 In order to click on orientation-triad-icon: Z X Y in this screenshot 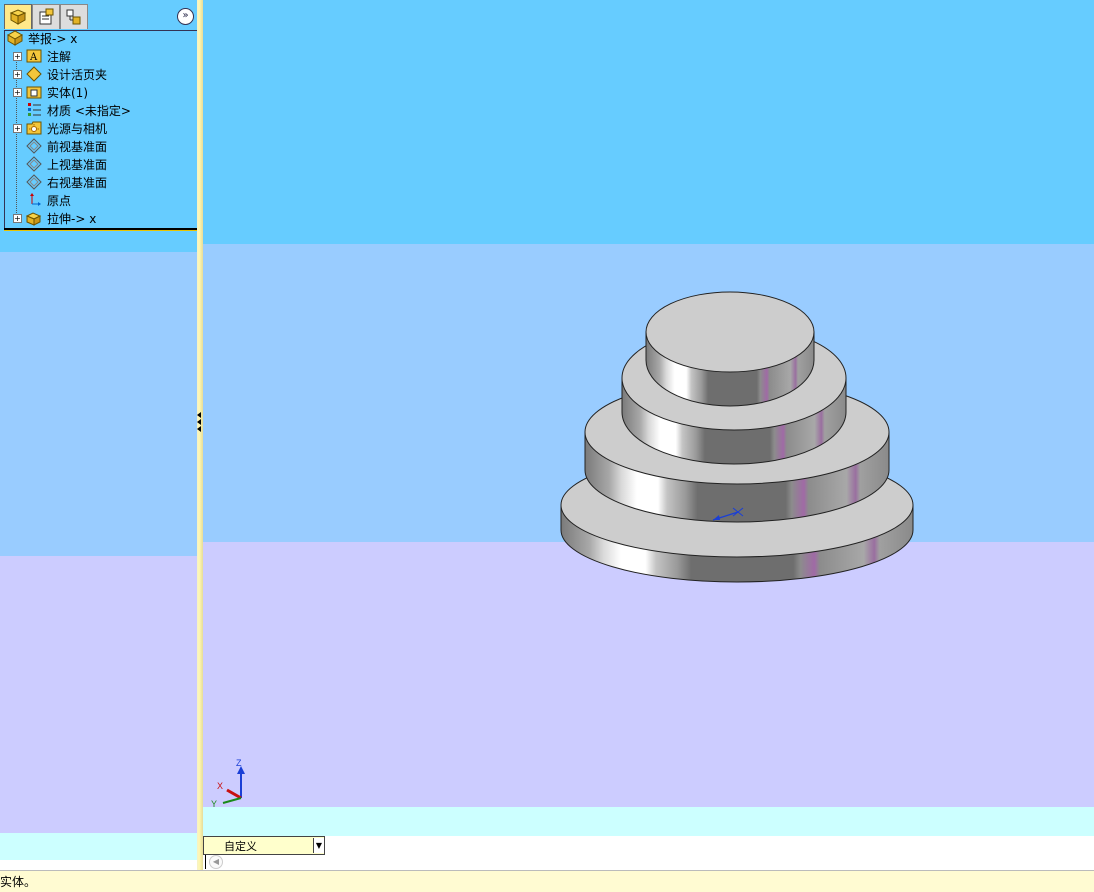, I will do `click(228, 783)`.